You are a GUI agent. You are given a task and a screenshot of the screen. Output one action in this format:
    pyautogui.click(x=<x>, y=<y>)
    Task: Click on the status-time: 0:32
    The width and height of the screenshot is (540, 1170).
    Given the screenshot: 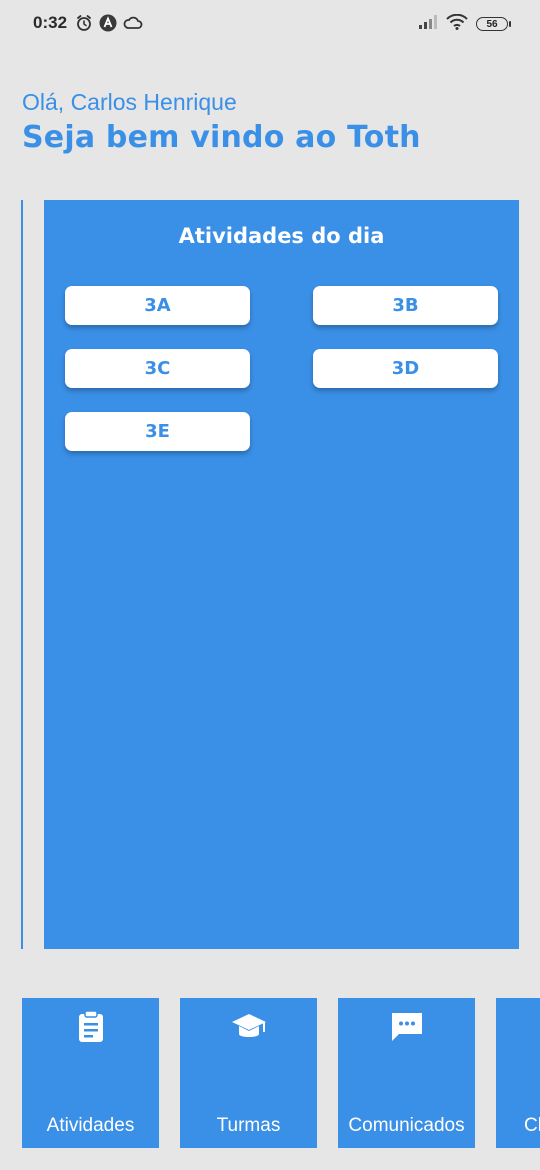 What is the action you would take?
    pyautogui.click(x=50, y=22)
    